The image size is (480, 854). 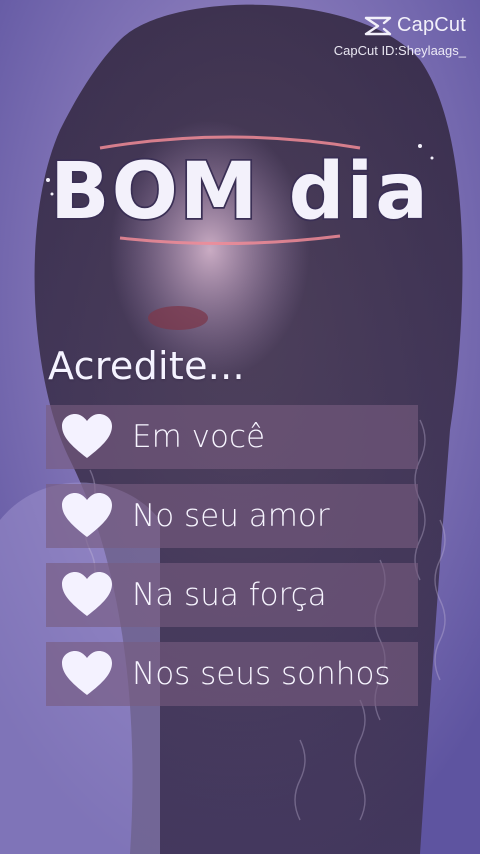 What do you see at coordinates (261, 674) in the screenshot?
I see `list-item-label: Nos seus sonhos` at bounding box center [261, 674].